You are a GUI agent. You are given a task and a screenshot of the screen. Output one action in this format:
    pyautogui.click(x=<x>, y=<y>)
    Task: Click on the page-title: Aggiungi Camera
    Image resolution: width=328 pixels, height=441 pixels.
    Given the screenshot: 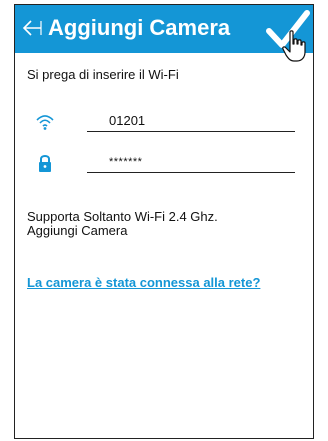 What is the action you would take?
    pyautogui.click(x=139, y=27)
    